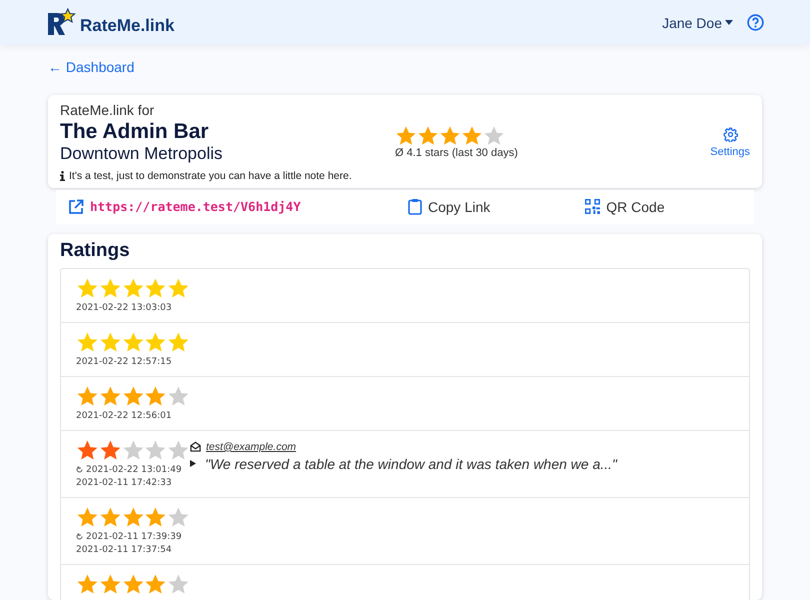  What do you see at coordinates (251, 446) in the screenshot?
I see `email-link: test@example.com` at bounding box center [251, 446].